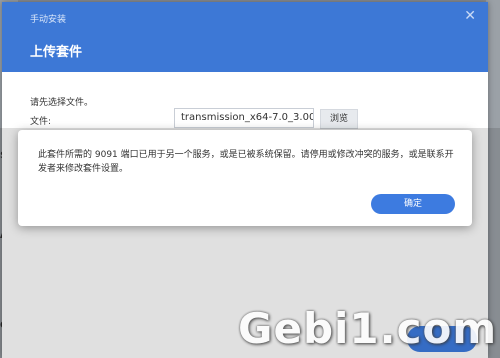 The image size is (500, 358). Describe the element at coordinates (339, 119) in the screenshot. I see `browse-button: 浏览` at that location.